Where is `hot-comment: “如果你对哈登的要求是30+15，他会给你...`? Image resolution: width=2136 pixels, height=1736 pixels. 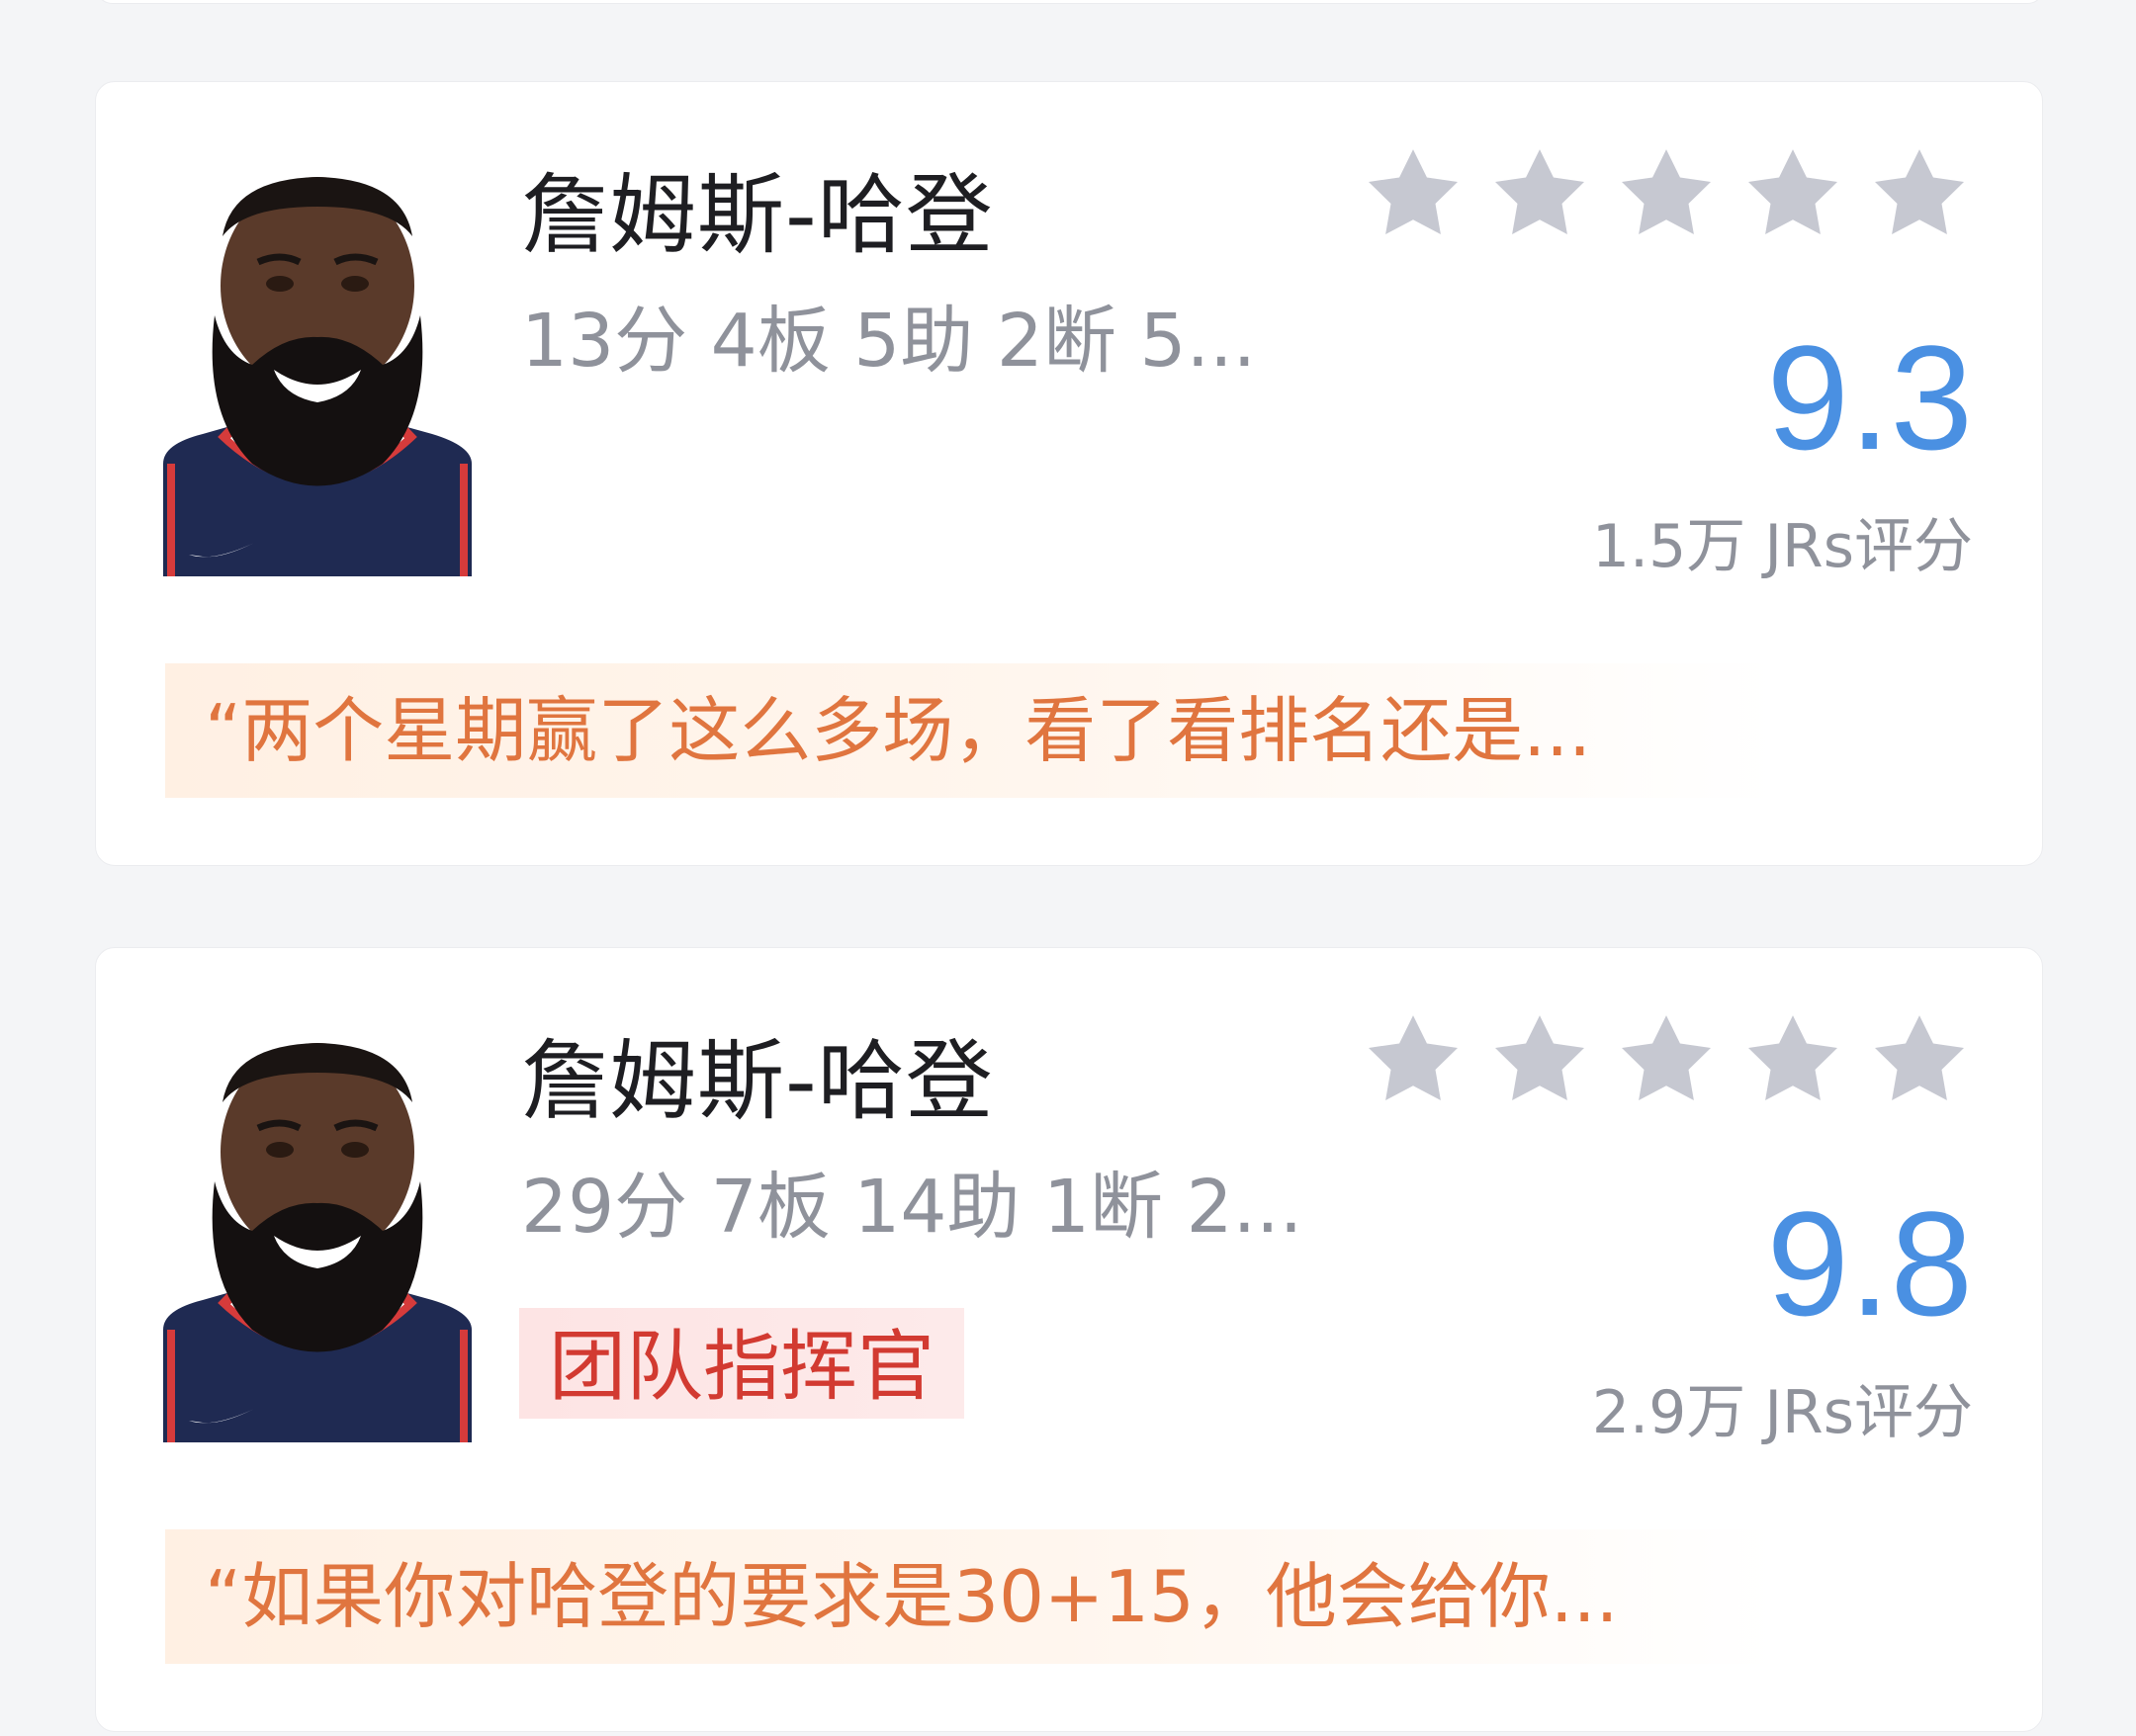 hot-comment: “如果你对哈登的要求是30+15，他会给你... is located at coordinates (971, 1596).